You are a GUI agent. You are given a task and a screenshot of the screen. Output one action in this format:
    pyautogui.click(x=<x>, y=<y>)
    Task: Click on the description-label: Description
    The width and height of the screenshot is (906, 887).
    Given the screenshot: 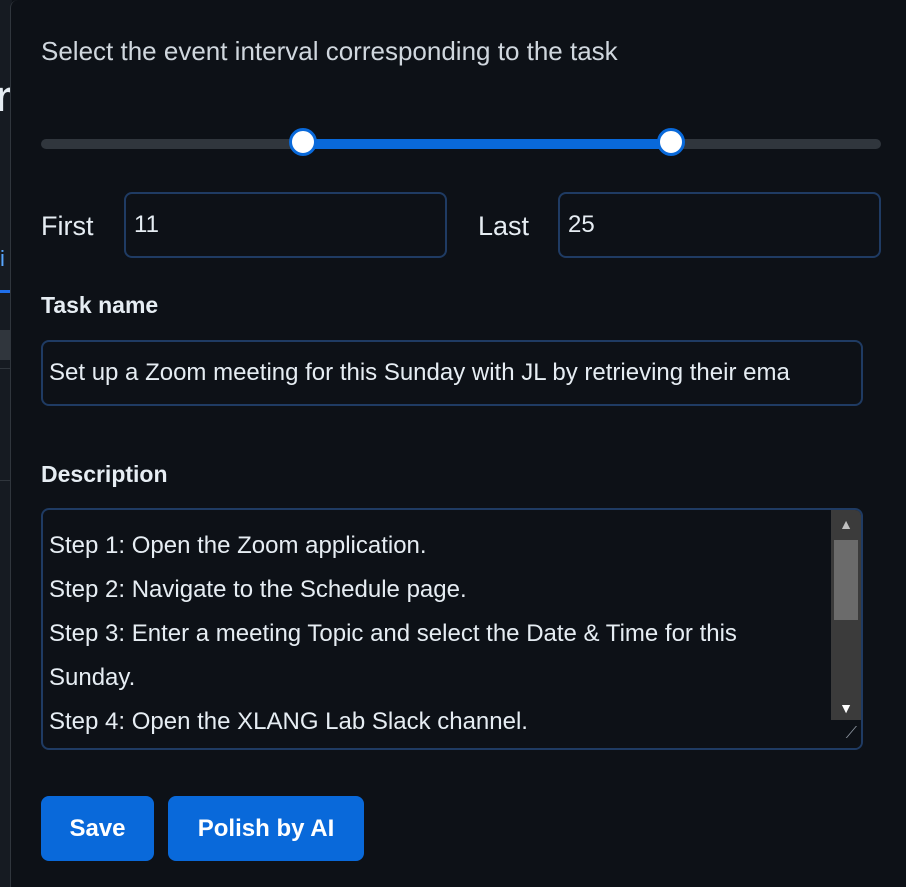 What is the action you would take?
    pyautogui.click(x=104, y=474)
    